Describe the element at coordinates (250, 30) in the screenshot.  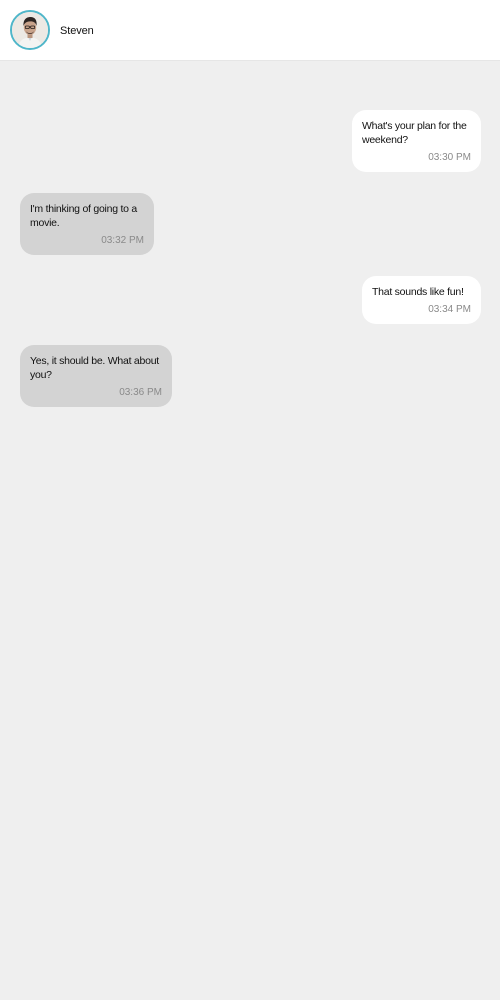
I see `chat-header: Steven` at that location.